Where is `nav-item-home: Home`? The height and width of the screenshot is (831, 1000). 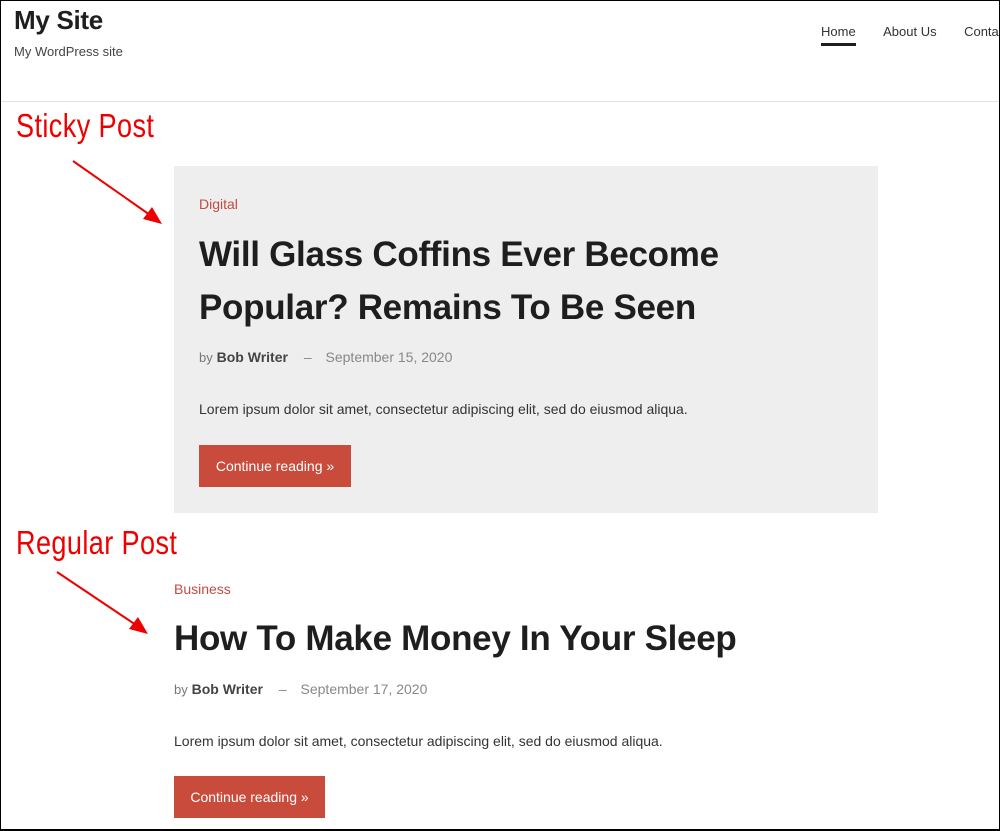
nav-item-home: Home is located at coordinates (838, 35).